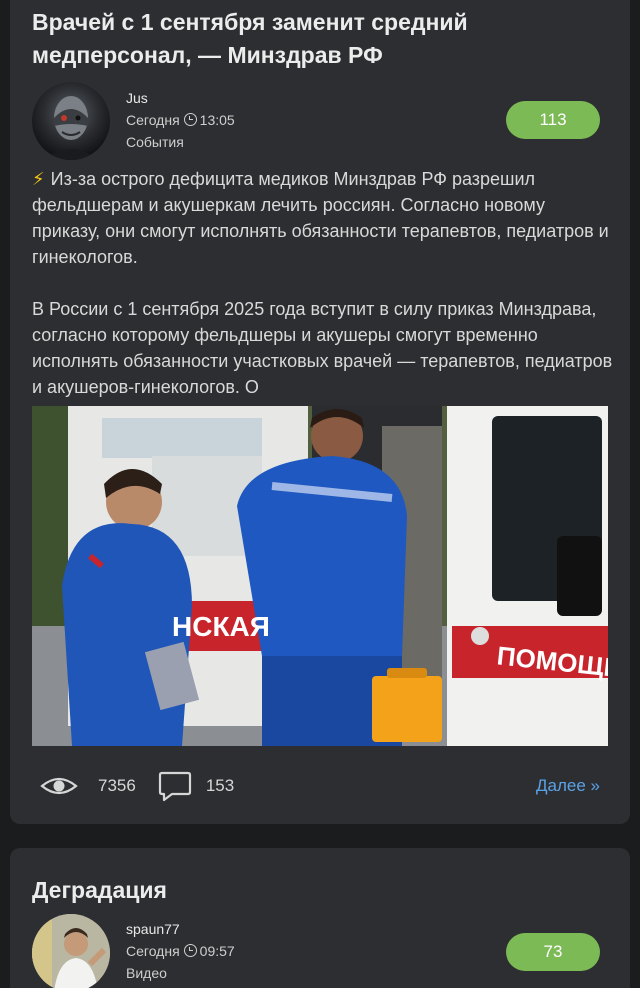 The image size is (640, 988). I want to click on post-meta: Jus Сегодня 13:05 События, so click(180, 120).